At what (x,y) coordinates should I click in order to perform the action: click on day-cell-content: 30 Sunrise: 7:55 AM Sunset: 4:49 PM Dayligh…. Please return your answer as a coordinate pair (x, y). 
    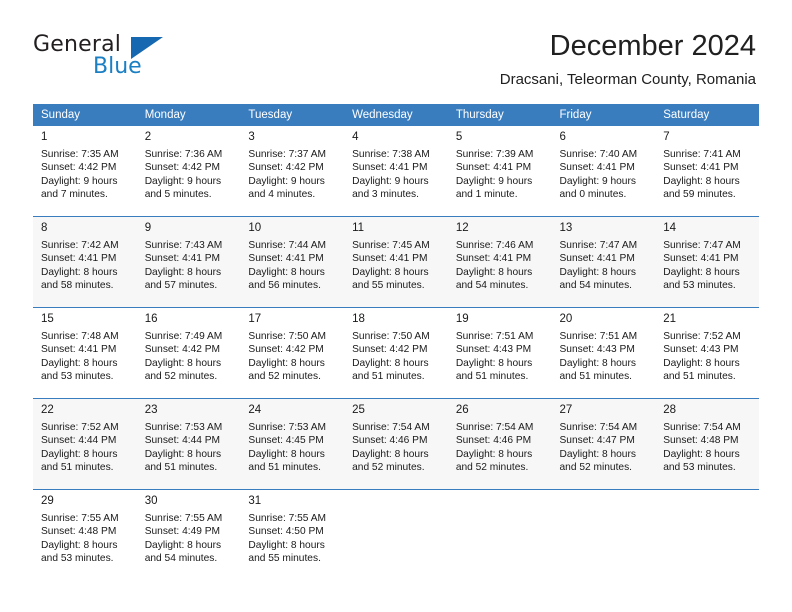
    Looking at the image, I should click on (189, 535).